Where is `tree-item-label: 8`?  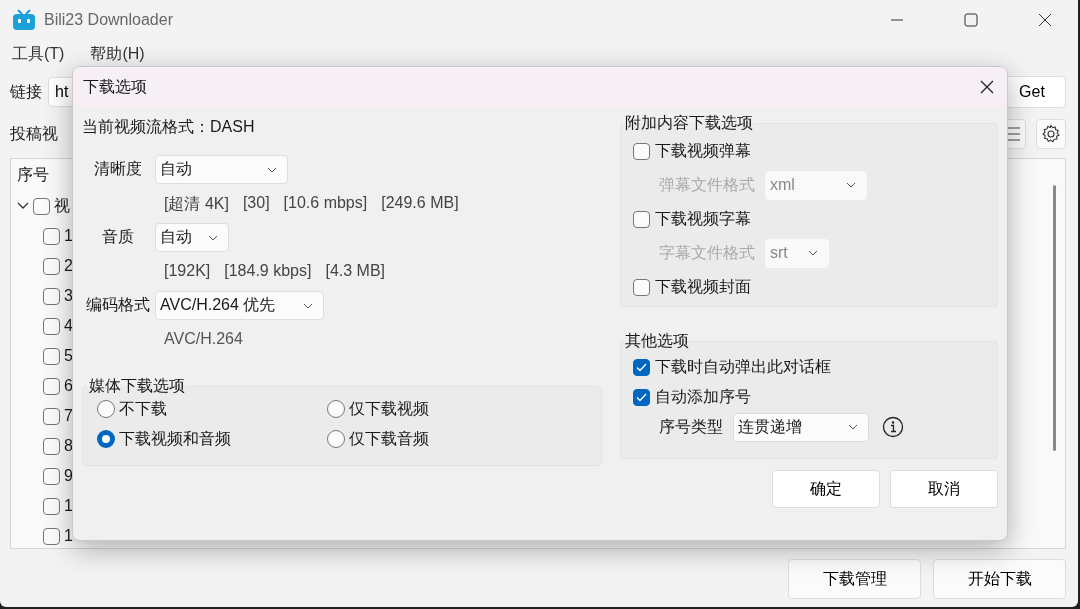 tree-item-label: 8 is located at coordinates (68, 446).